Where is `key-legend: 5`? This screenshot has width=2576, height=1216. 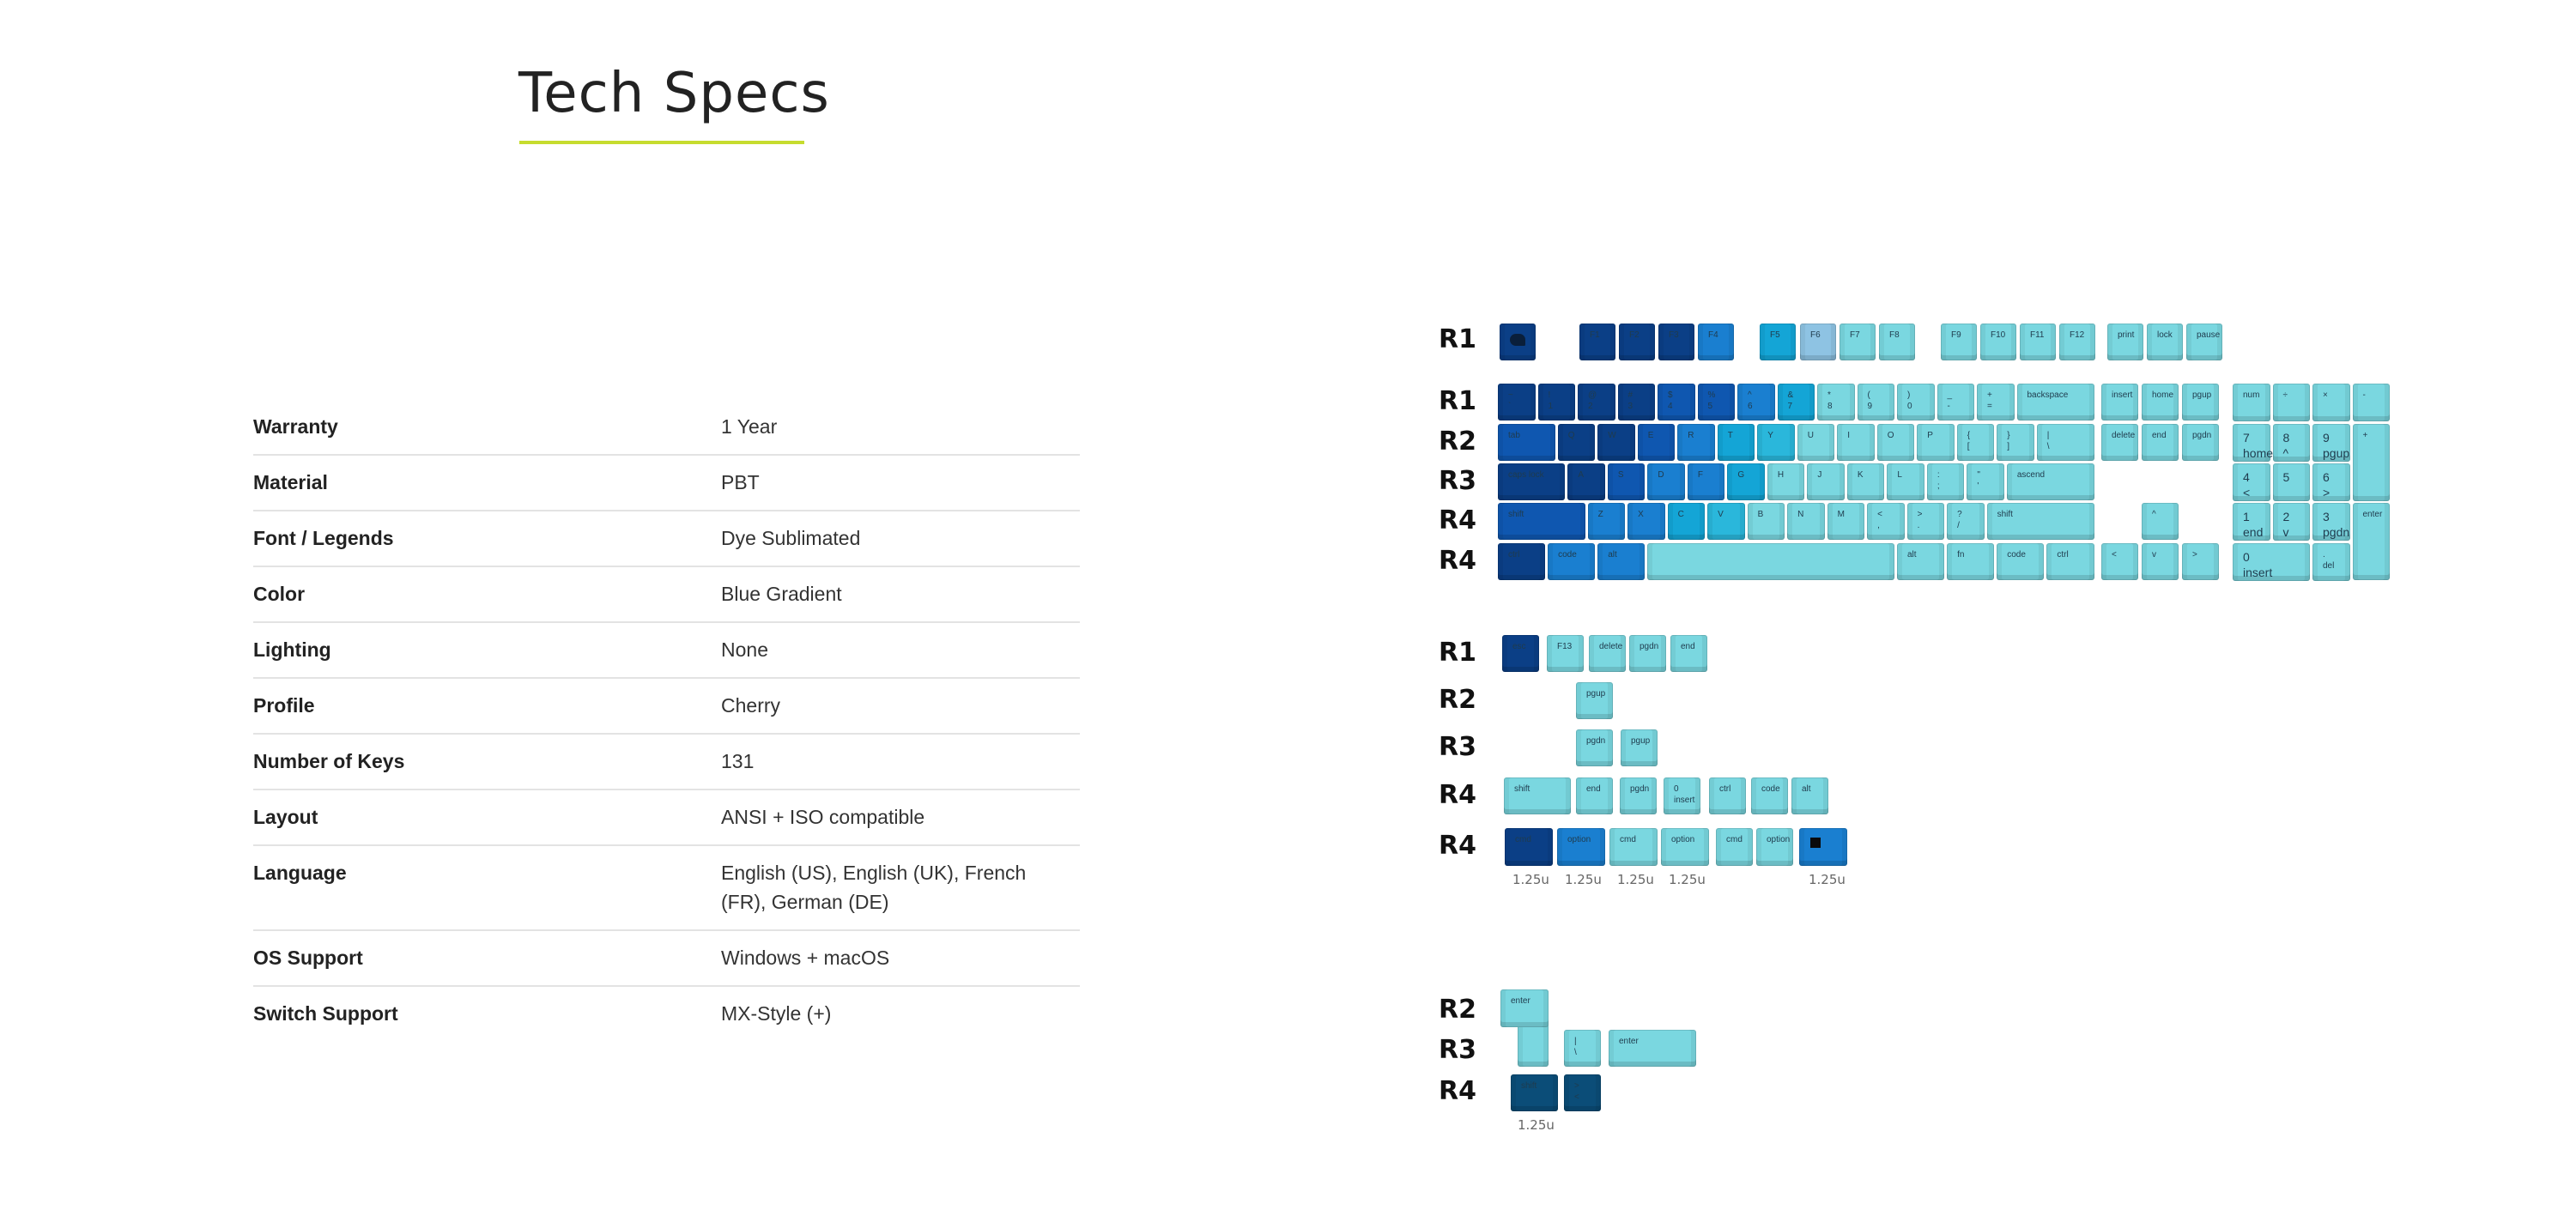
key-legend: 5 is located at coordinates (2286, 477).